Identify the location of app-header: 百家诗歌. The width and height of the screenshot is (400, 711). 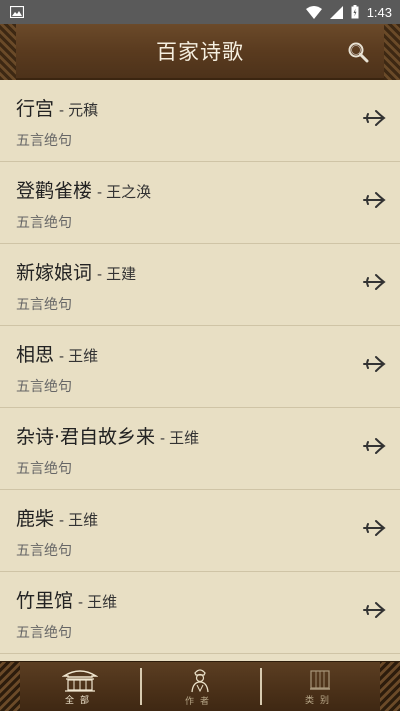
(200, 52).